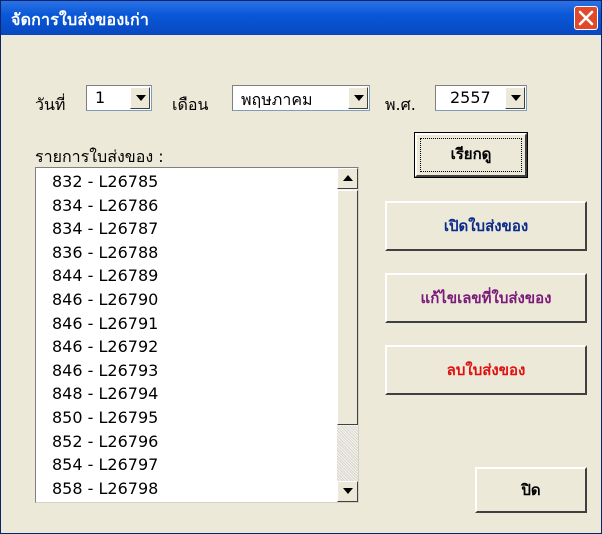 This screenshot has height=534, width=602. Describe the element at coordinates (100, 97) in the screenshot. I see `day-select-value: 1` at that location.